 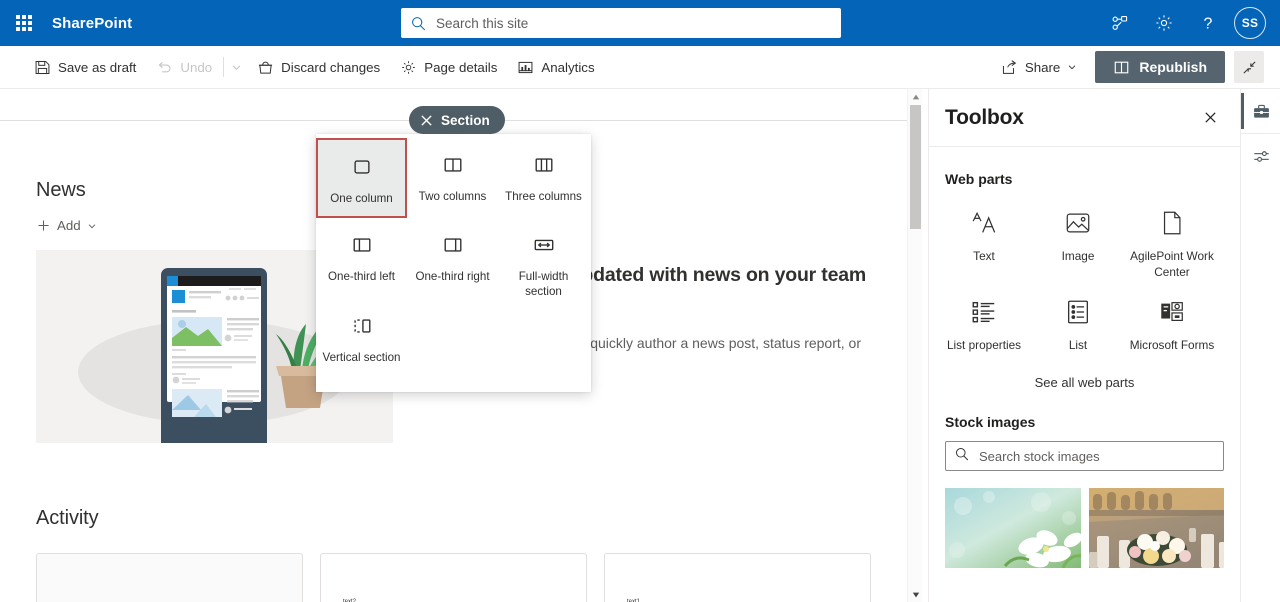 I want to click on save-as-draft-label: Save as draft, so click(x=97, y=67).